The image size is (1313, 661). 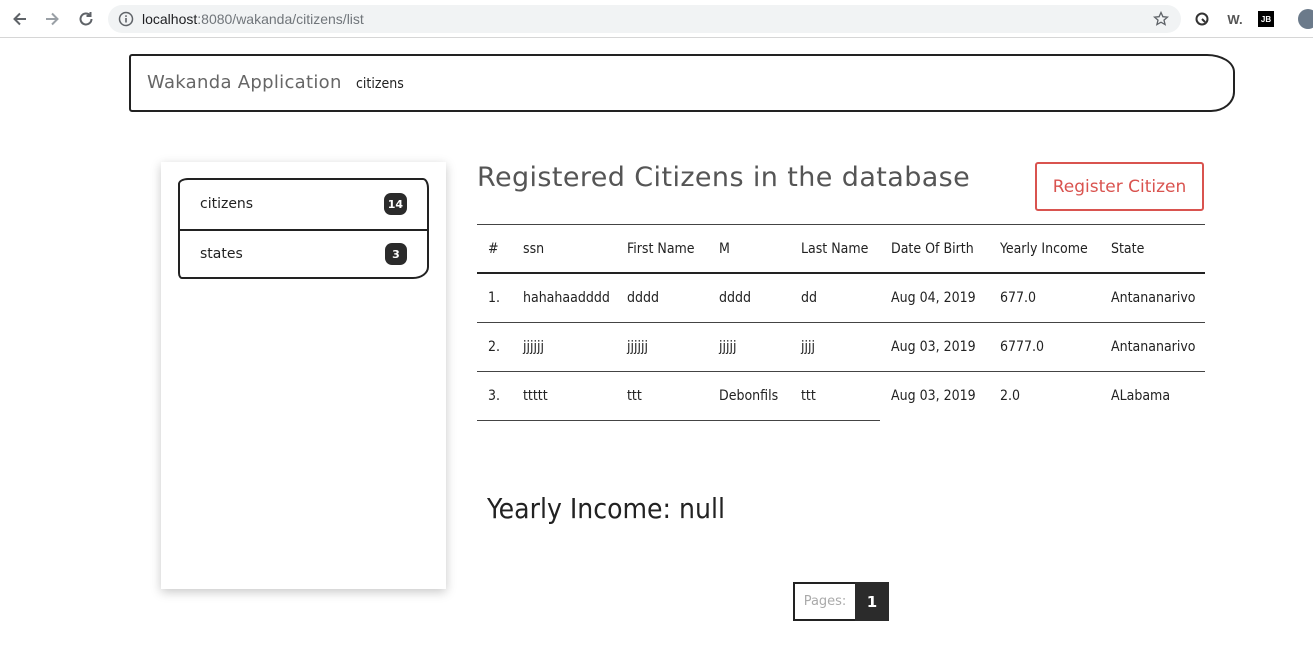 I want to click on sidebar-item-states: states 3, so click(x=303, y=254).